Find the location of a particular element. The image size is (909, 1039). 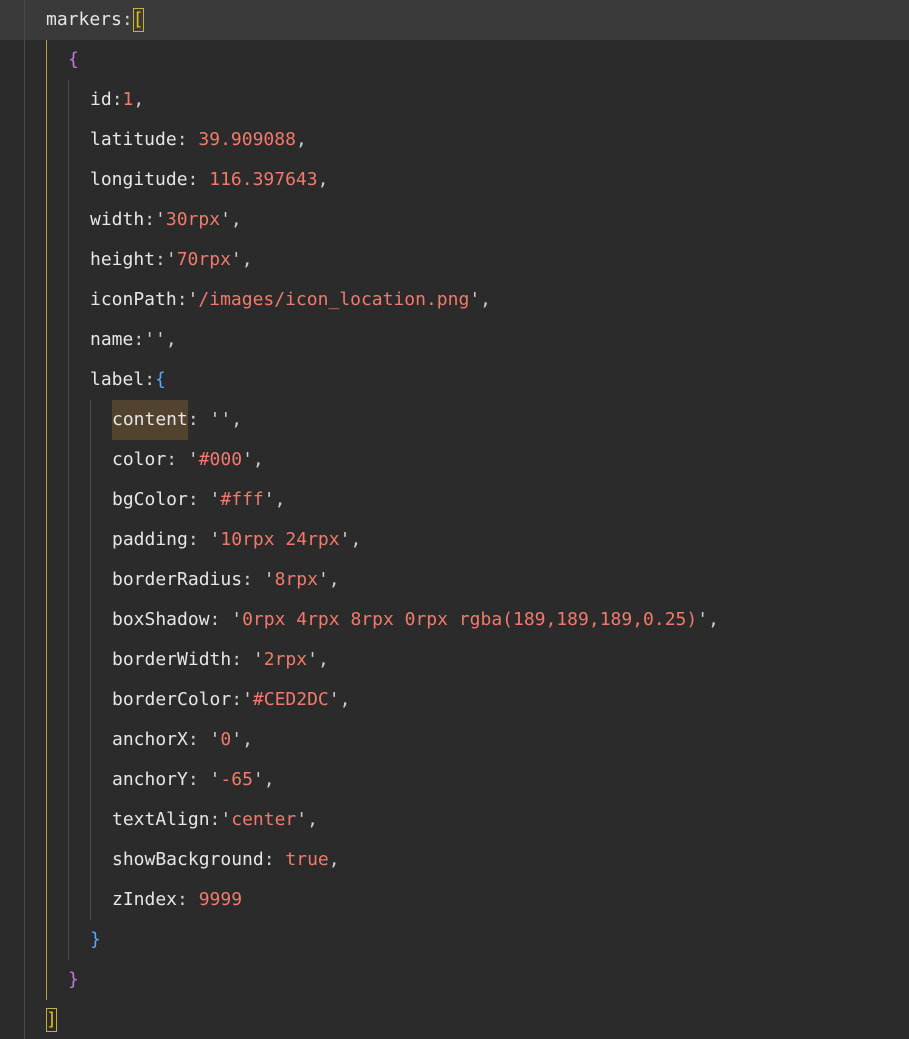

code-line: showBackground: true, is located at coordinates (226, 860).